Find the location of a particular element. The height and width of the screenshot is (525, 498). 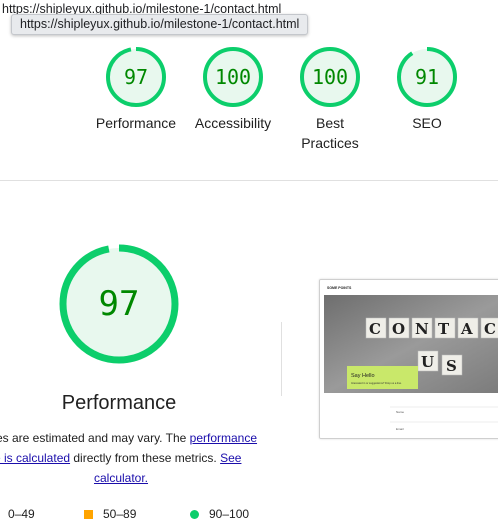

tile-letter: T is located at coordinates (444, 329).